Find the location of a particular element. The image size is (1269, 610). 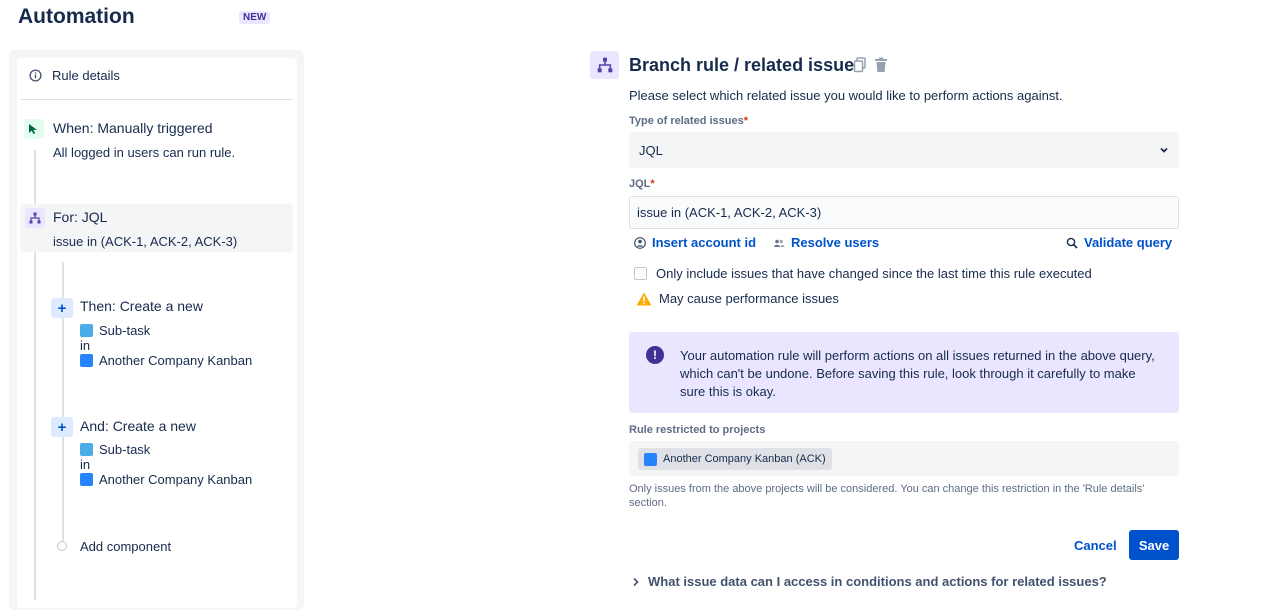

jql-label: JQL* is located at coordinates (642, 184).